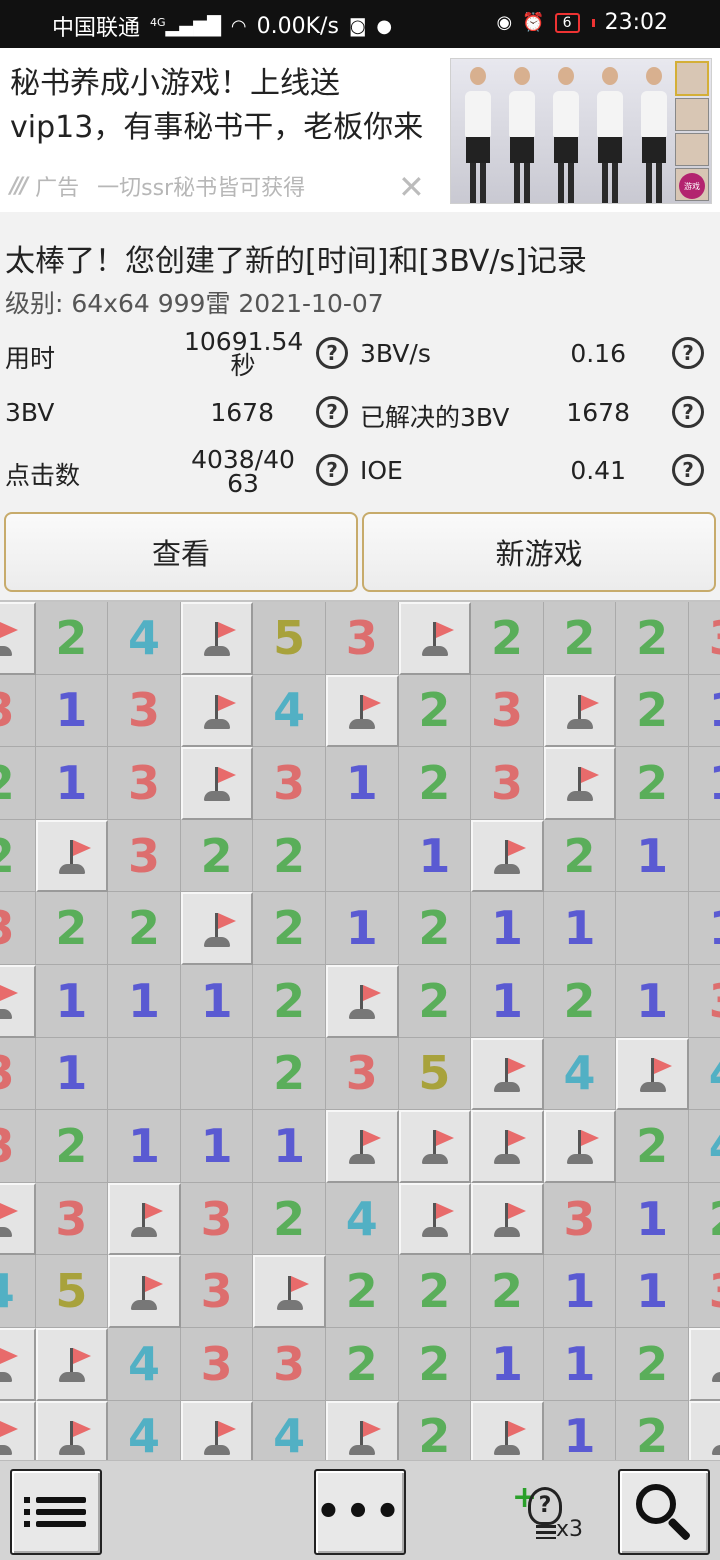 This screenshot has width=720, height=1560. What do you see at coordinates (181, 552) in the screenshot?
I see `view-button: 查看` at bounding box center [181, 552].